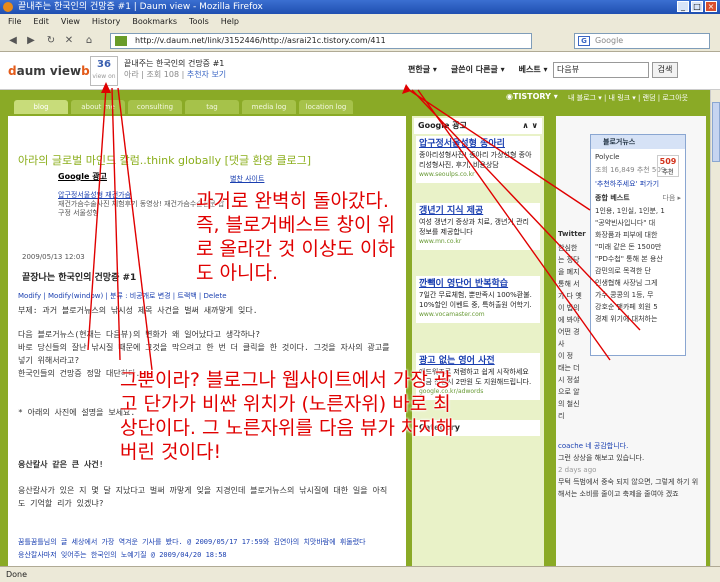  What do you see at coordinates (638, 223) in the screenshot?
I see `best-item: "공약빈사입니다" 대` at bounding box center [638, 223].